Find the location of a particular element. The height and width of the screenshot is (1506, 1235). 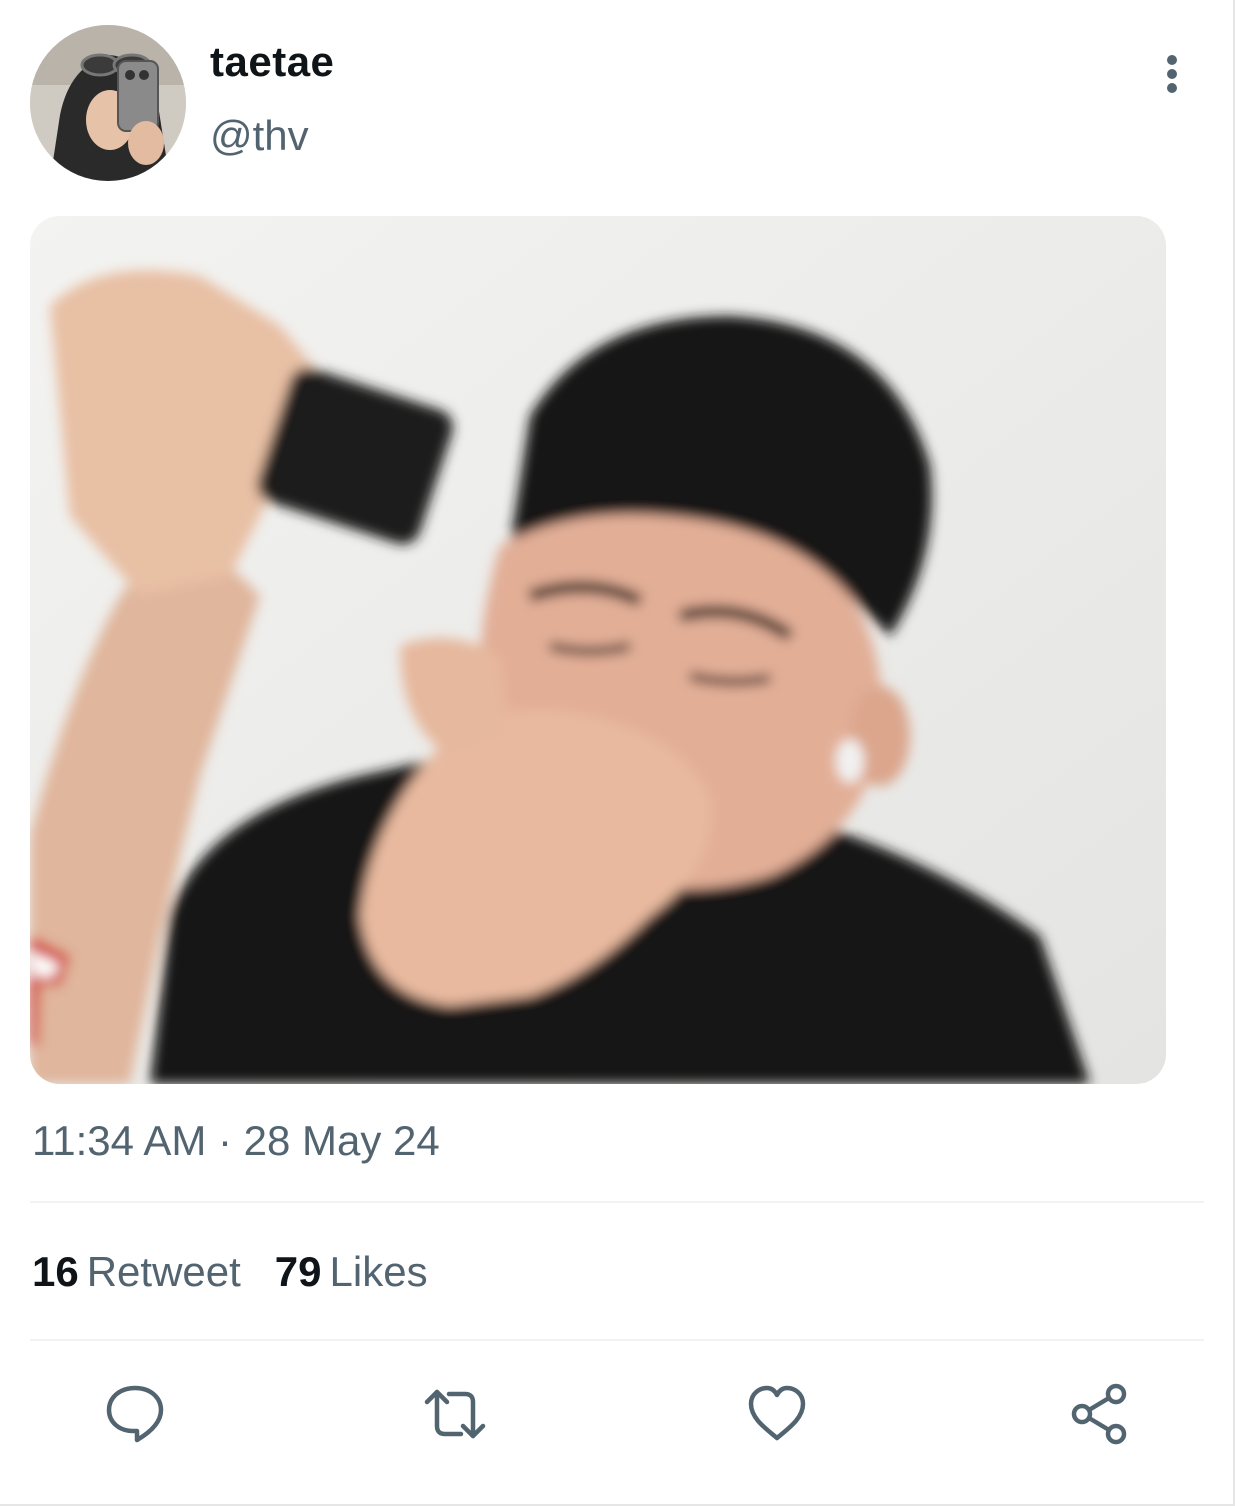

retweet-count: 16 is located at coordinates (55, 1271).